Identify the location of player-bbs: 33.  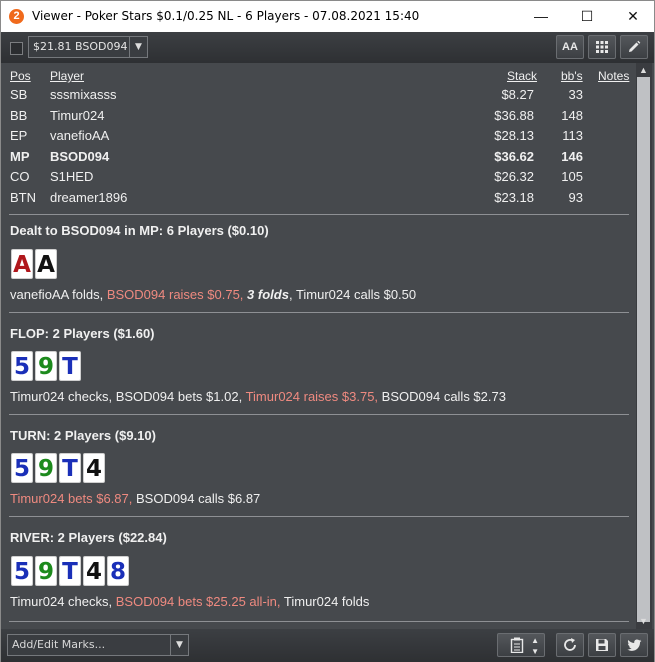
(575, 94).